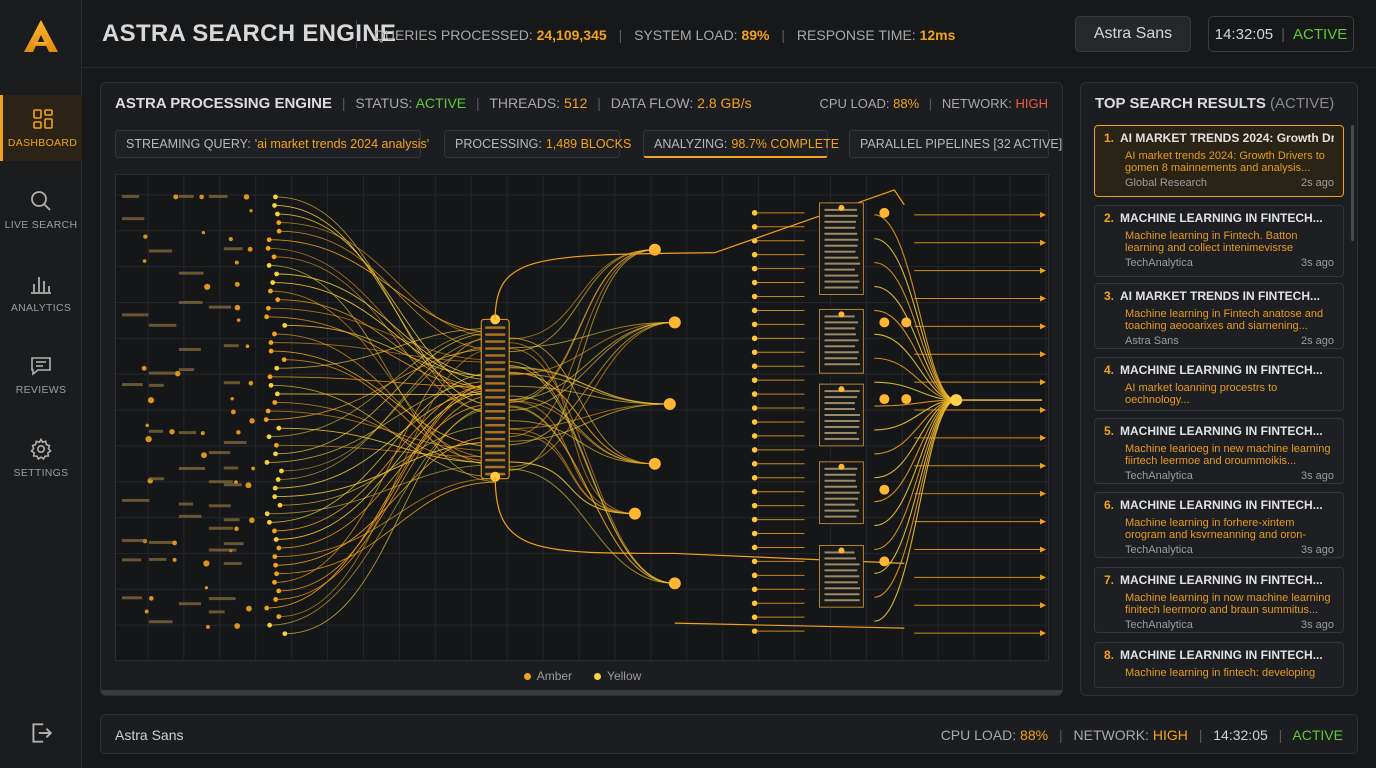 The image size is (1376, 768). I want to click on queries-value: 24,109,345, so click(571, 35).